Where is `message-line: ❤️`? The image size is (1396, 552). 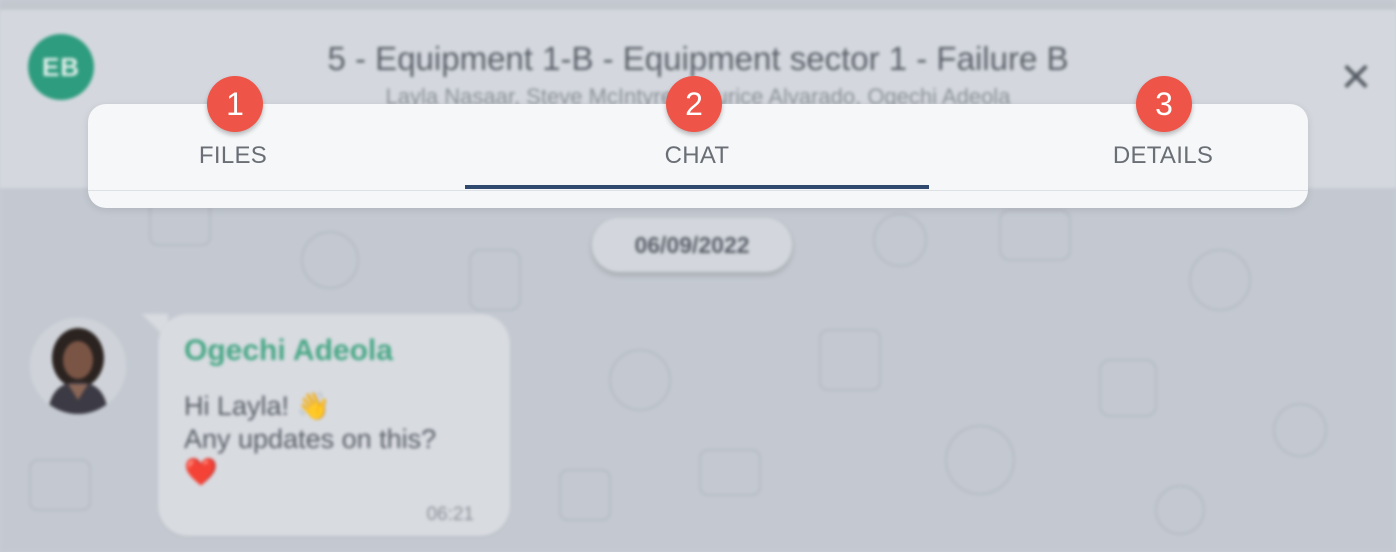
message-line: ❤️ is located at coordinates (201, 472).